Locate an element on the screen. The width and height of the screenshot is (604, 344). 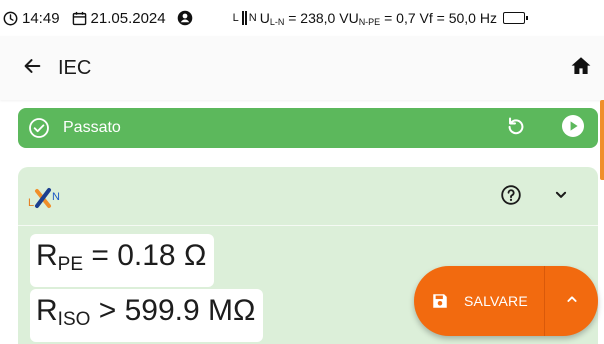
retry-button is located at coordinates (516, 128).